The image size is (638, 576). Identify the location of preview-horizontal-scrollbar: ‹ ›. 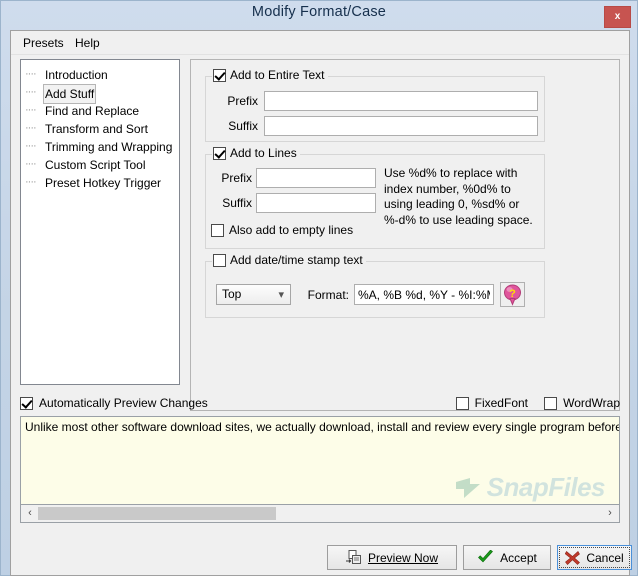
(320, 514).